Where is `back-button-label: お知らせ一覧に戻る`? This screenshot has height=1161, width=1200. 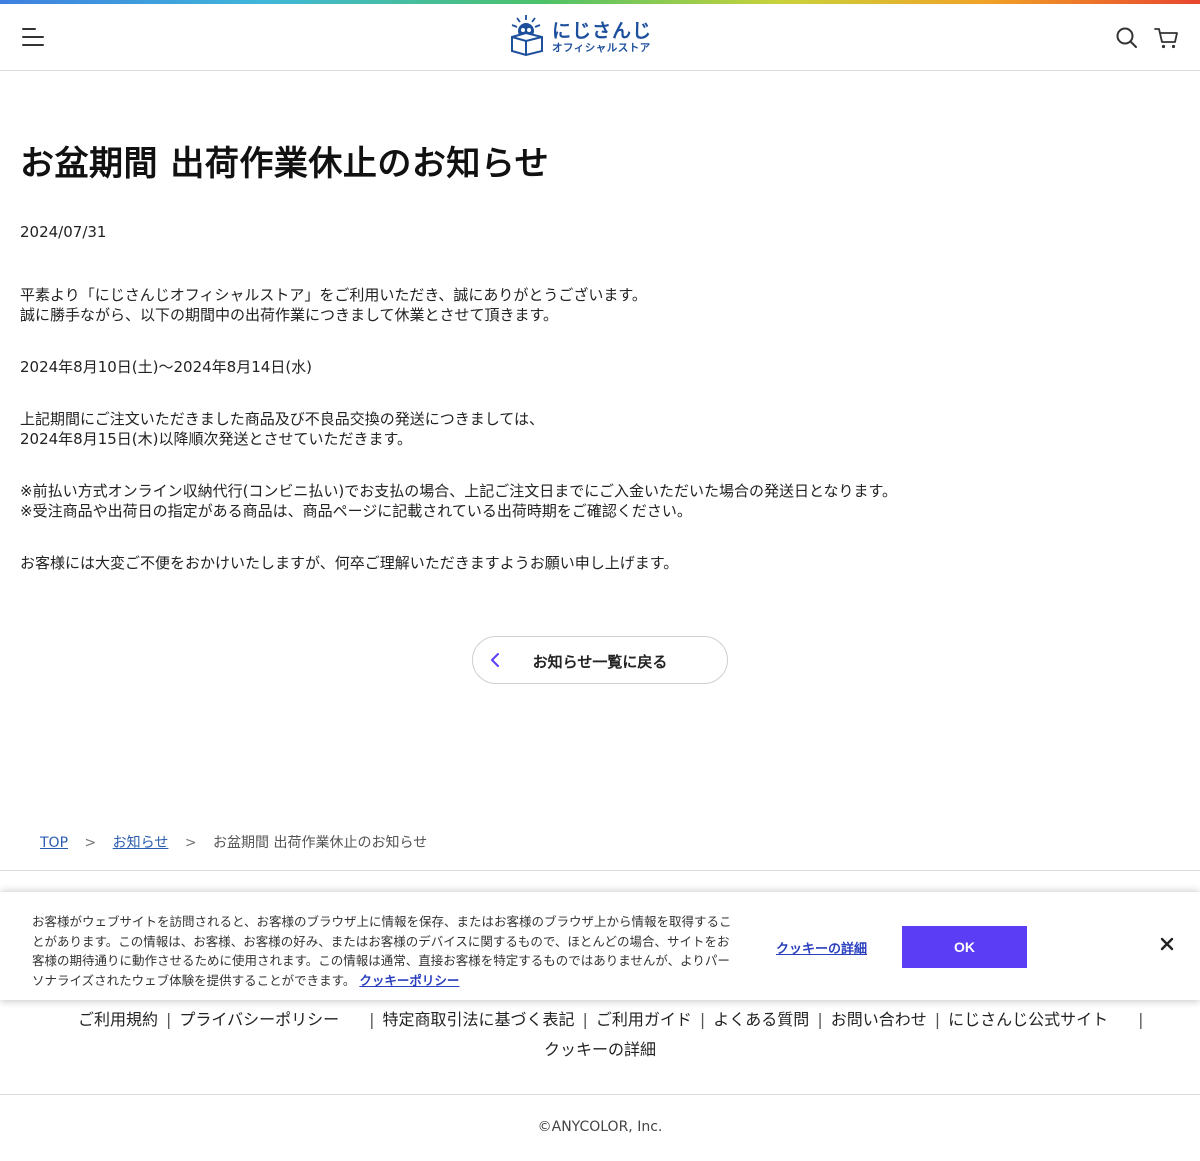
back-button-label: お知らせ一覧に戻る is located at coordinates (600, 662).